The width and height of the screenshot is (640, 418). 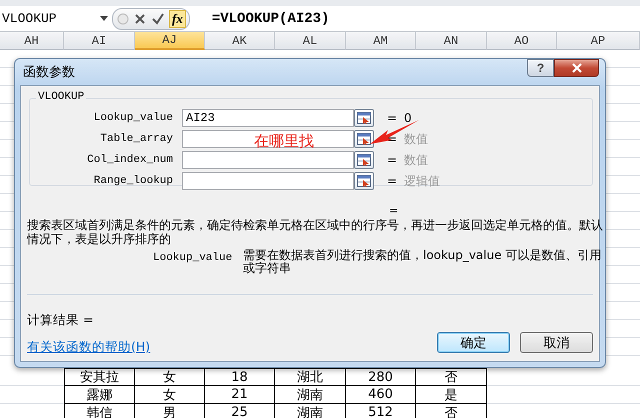 What do you see at coordinates (140, 19) in the screenshot?
I see `cancel-icon` at bounding box center [140, 19].